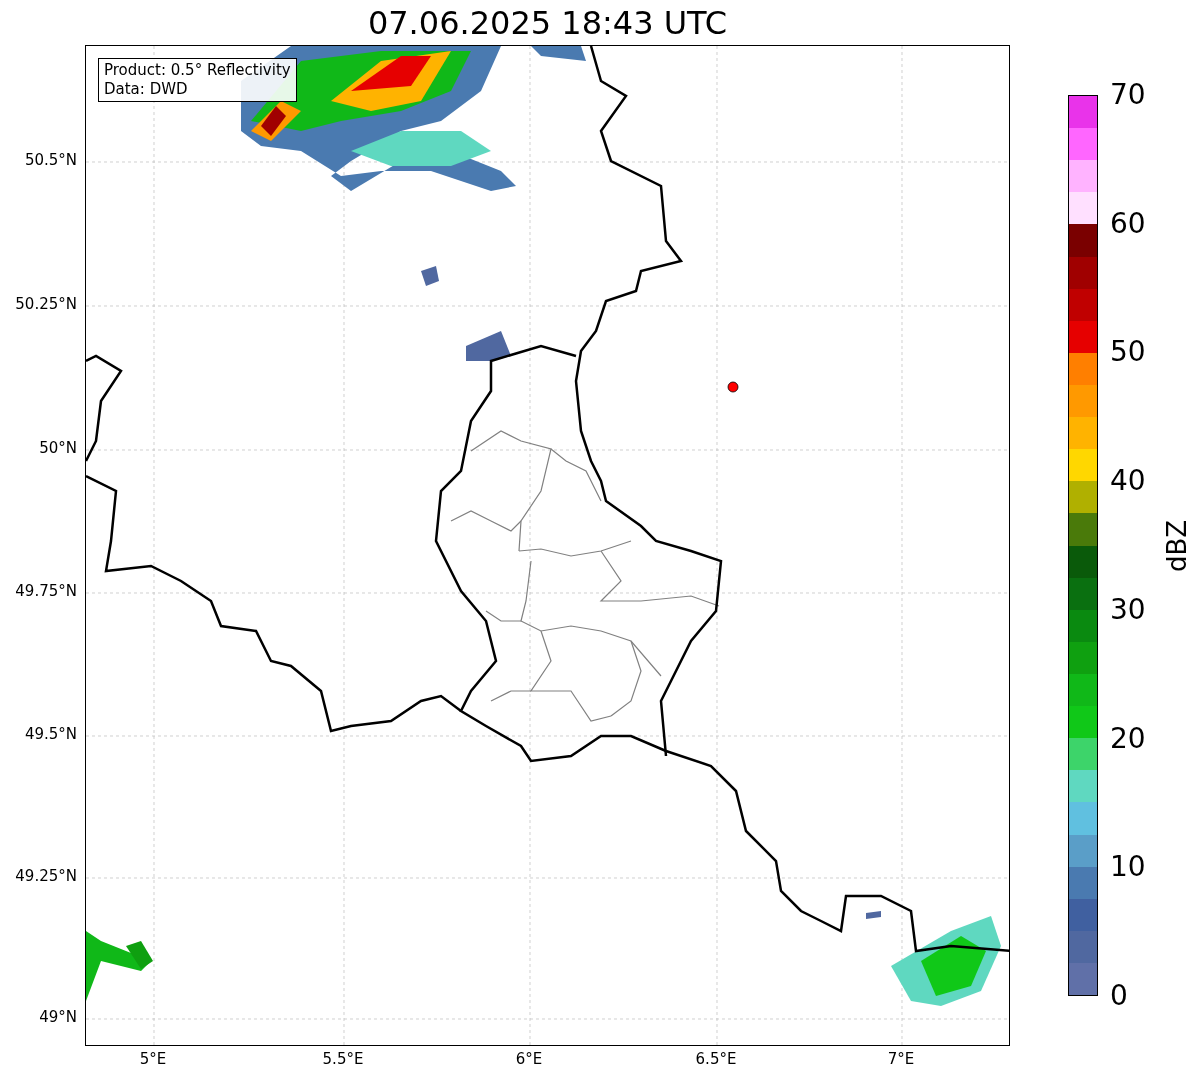 The height and width of the screenshot is (1081, 1202). Describe the element at coordinates (529, 1059) in the screenshot. I see `longitude-label: 6°E` at that location.